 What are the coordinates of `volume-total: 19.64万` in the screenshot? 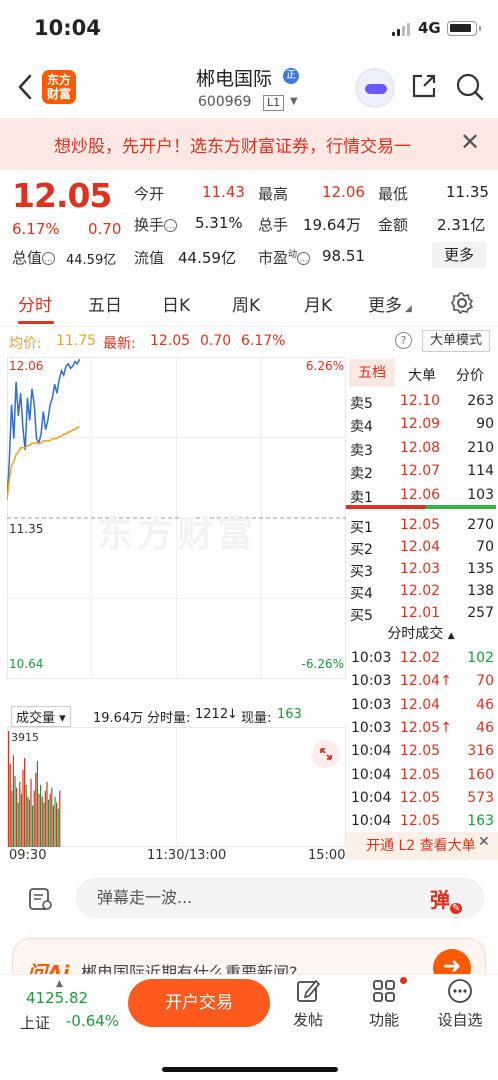 It's located at (118, 718).